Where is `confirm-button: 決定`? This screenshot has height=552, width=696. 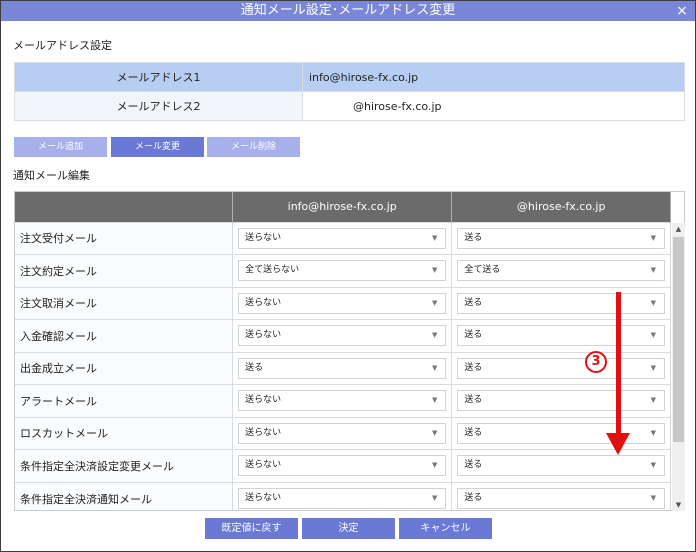 confirm-button: 決定 is located at coordinates (348, 528).